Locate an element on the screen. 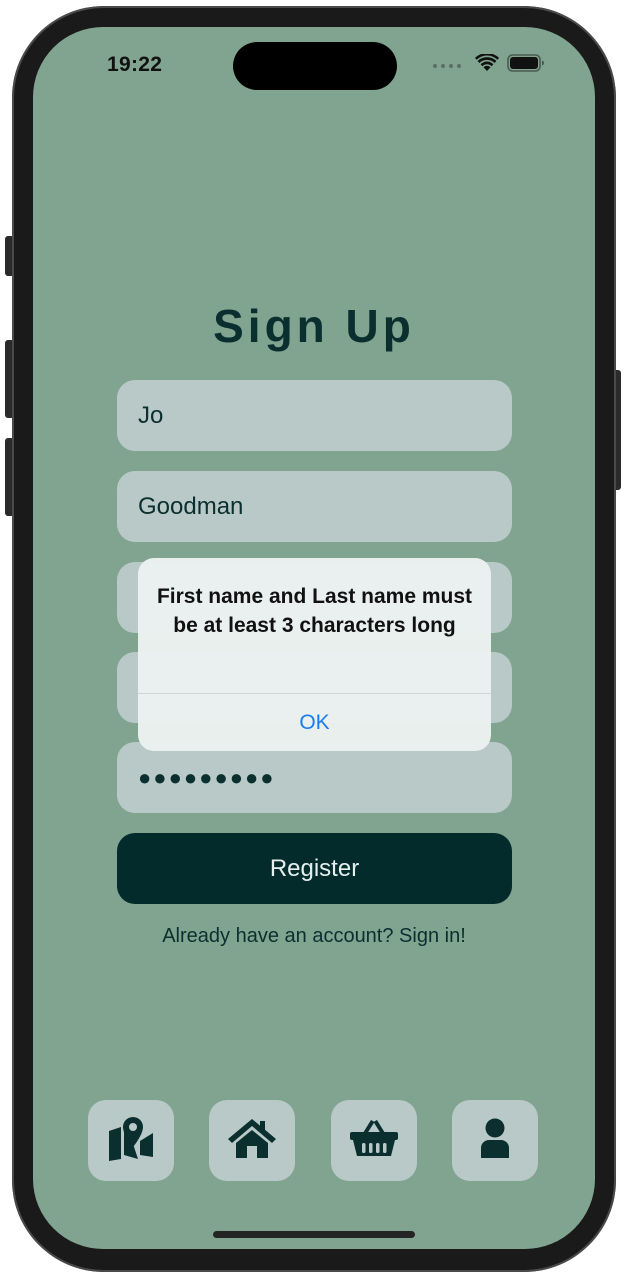 The height and width of the screenshot is (1280, 626). last-name-value: Goodman is located at coordinates (191, 506).